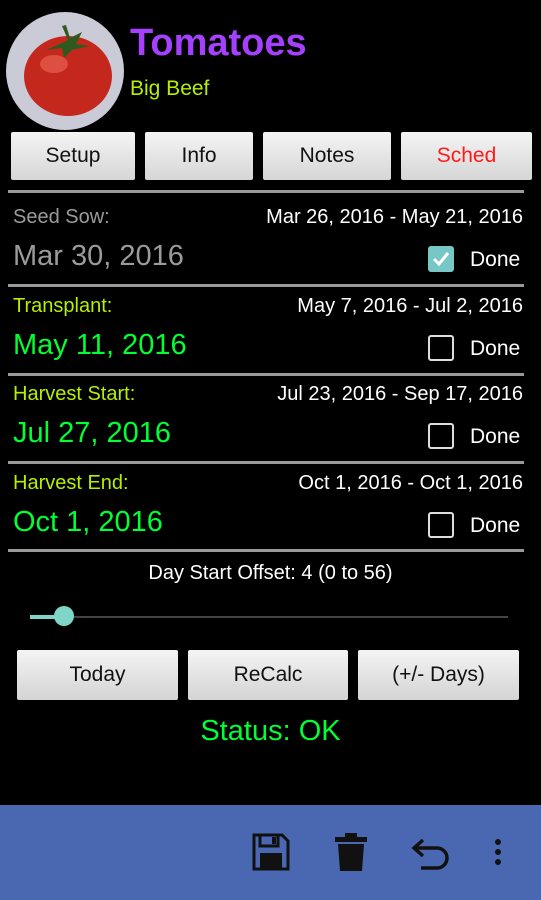 The image size is (541, 900). Describe the element at coordinates (64, 616) in the screenshot. I see `offset-slider-thumb` at that location.